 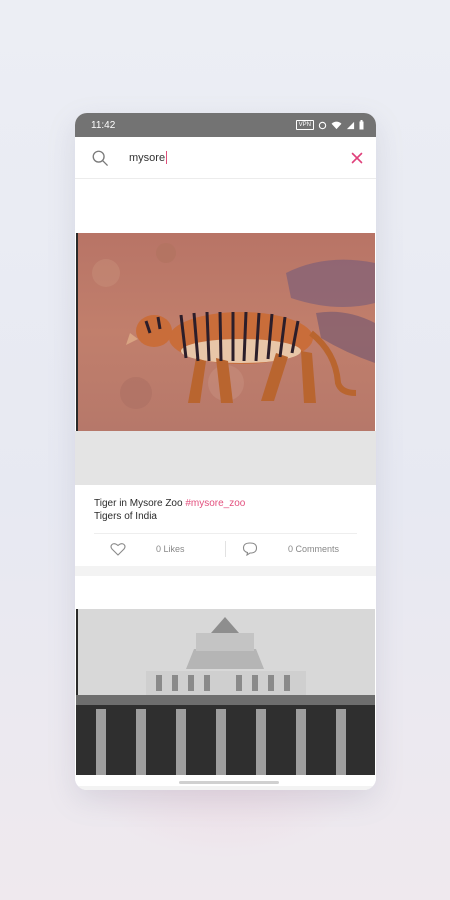 I want to click on close-icon, so click(x=357, y=158).